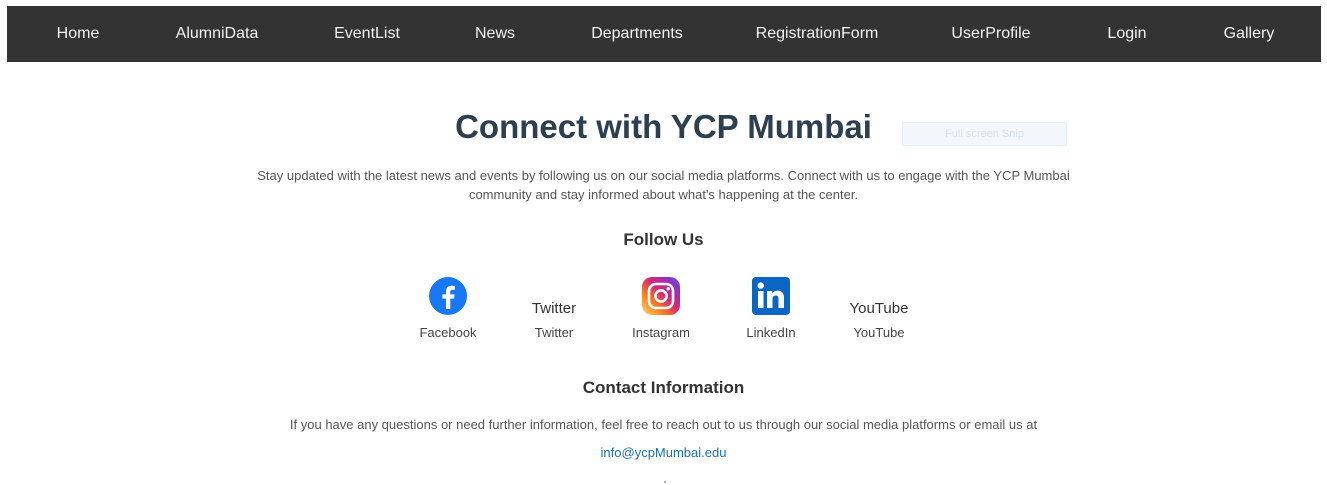 This screenshot has height=485, width=1327. I want to click on twitter-label: Twitter, so click(554, 332).